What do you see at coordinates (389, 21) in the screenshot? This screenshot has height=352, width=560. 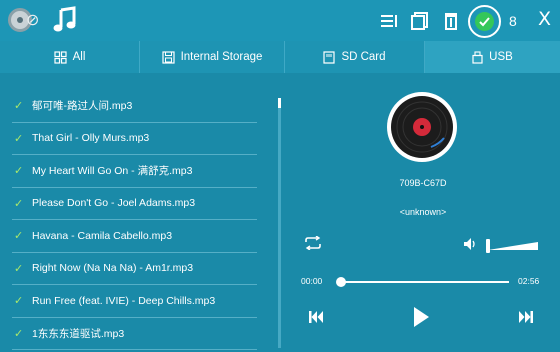 I see `sort-list-icon` at bounding box center [389, 21].